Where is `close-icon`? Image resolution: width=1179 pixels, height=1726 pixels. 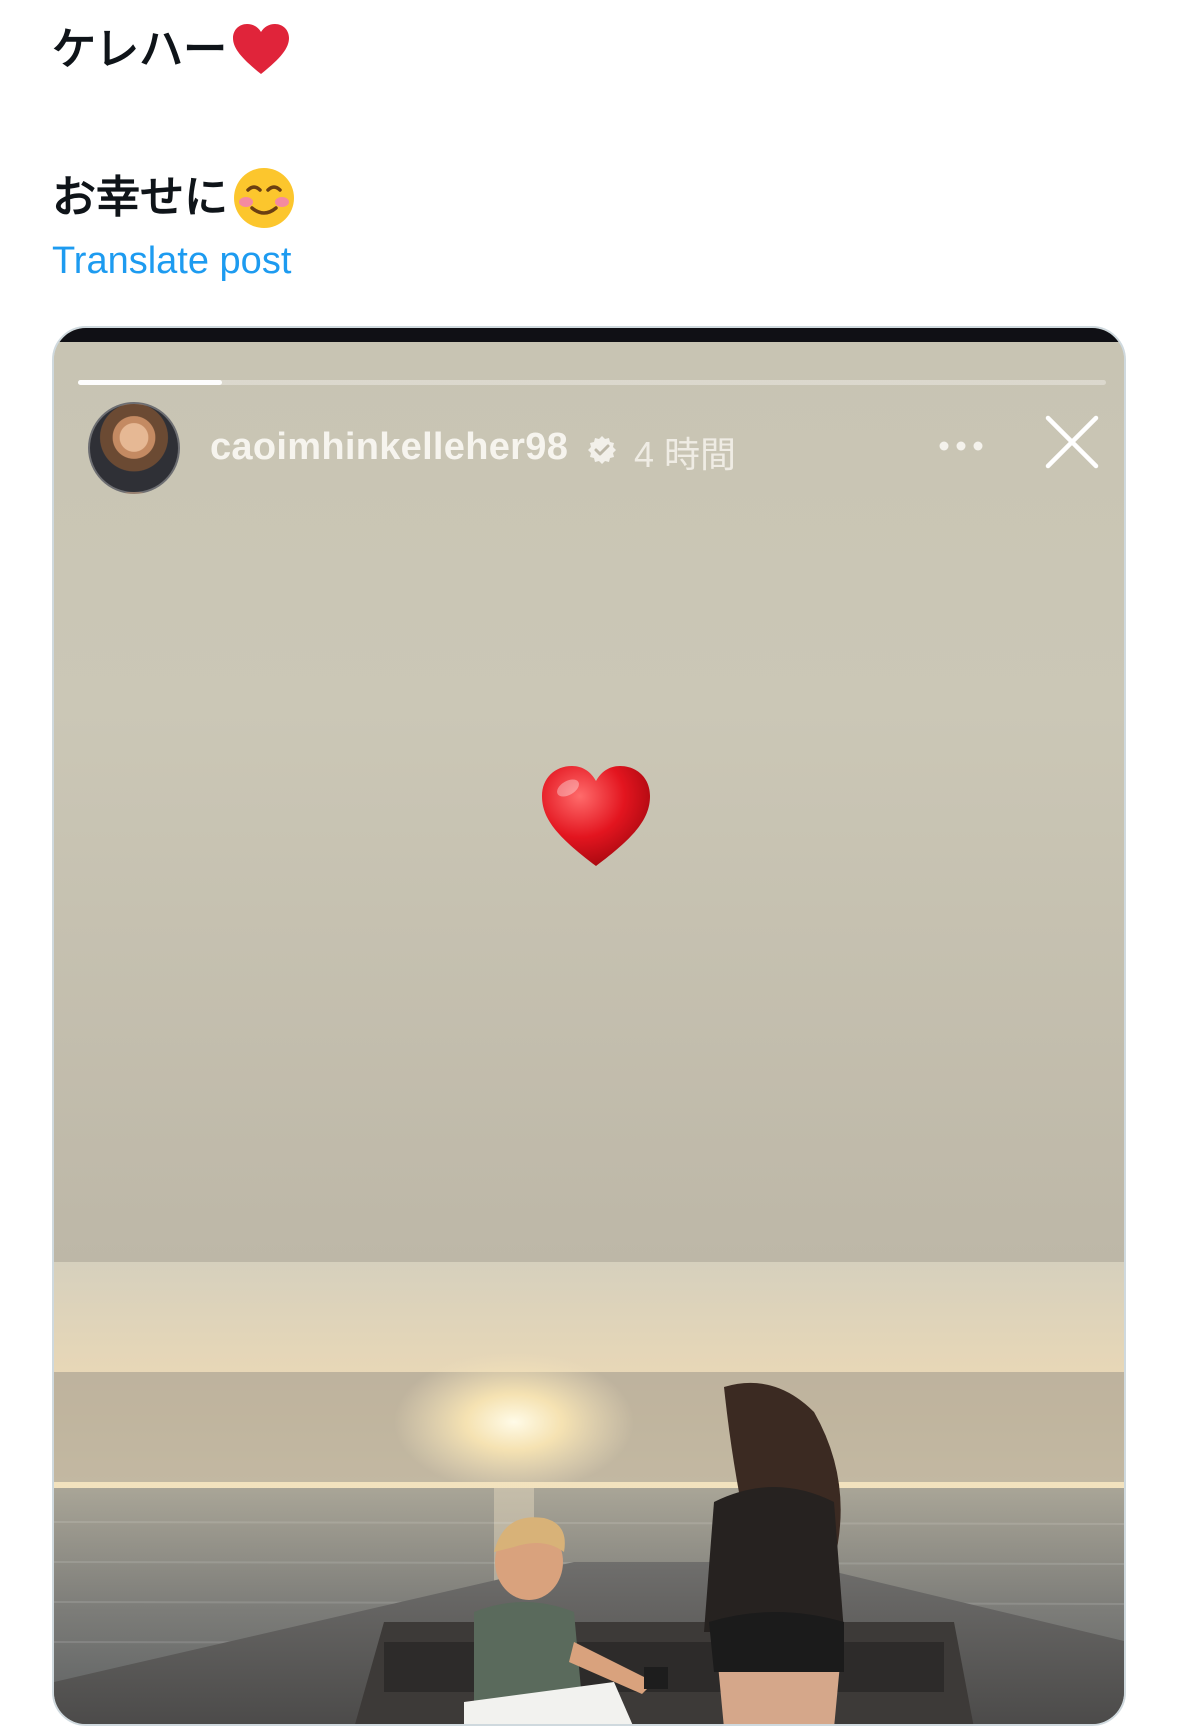 close-icon is located at coordinates (1072, 442).